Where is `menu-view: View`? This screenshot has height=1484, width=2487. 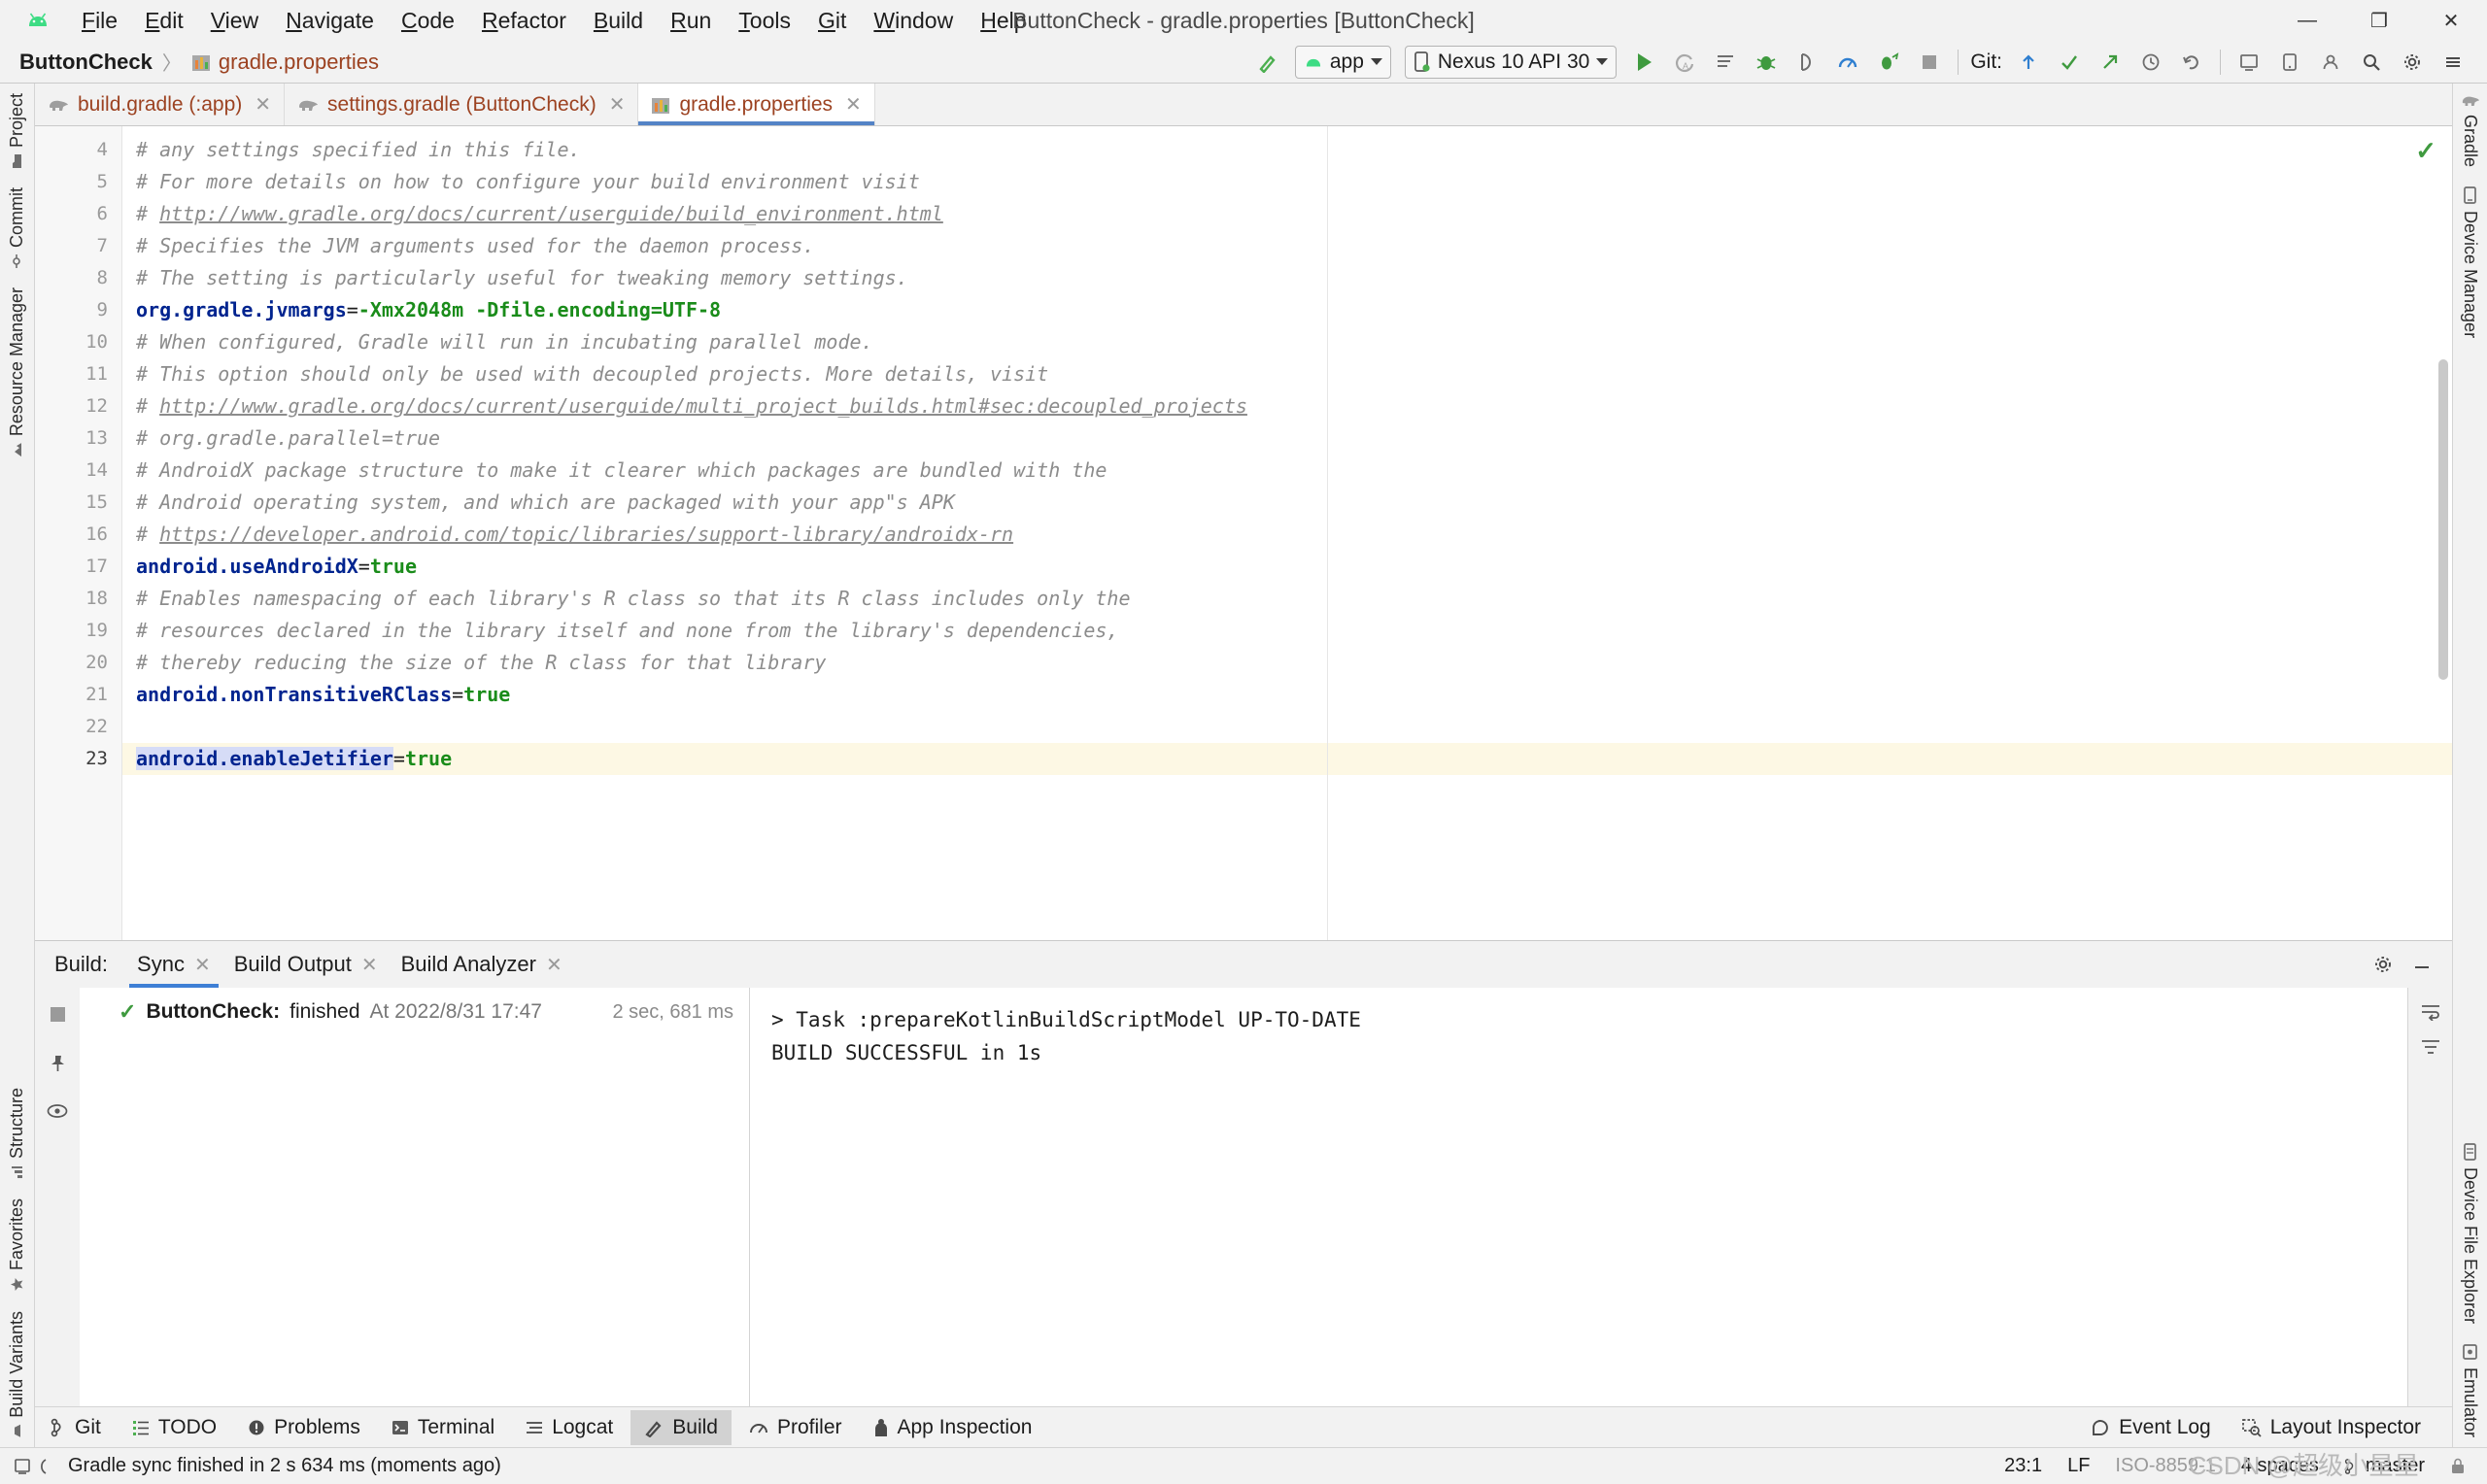
menu-view: View is located at coordinates (234, 21).